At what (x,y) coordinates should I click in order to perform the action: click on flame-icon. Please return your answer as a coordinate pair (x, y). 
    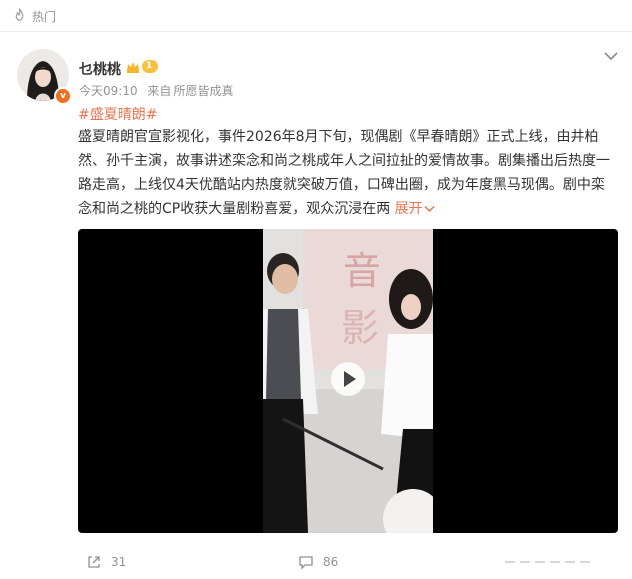
    Looking at the image, I should click on (19, 16).